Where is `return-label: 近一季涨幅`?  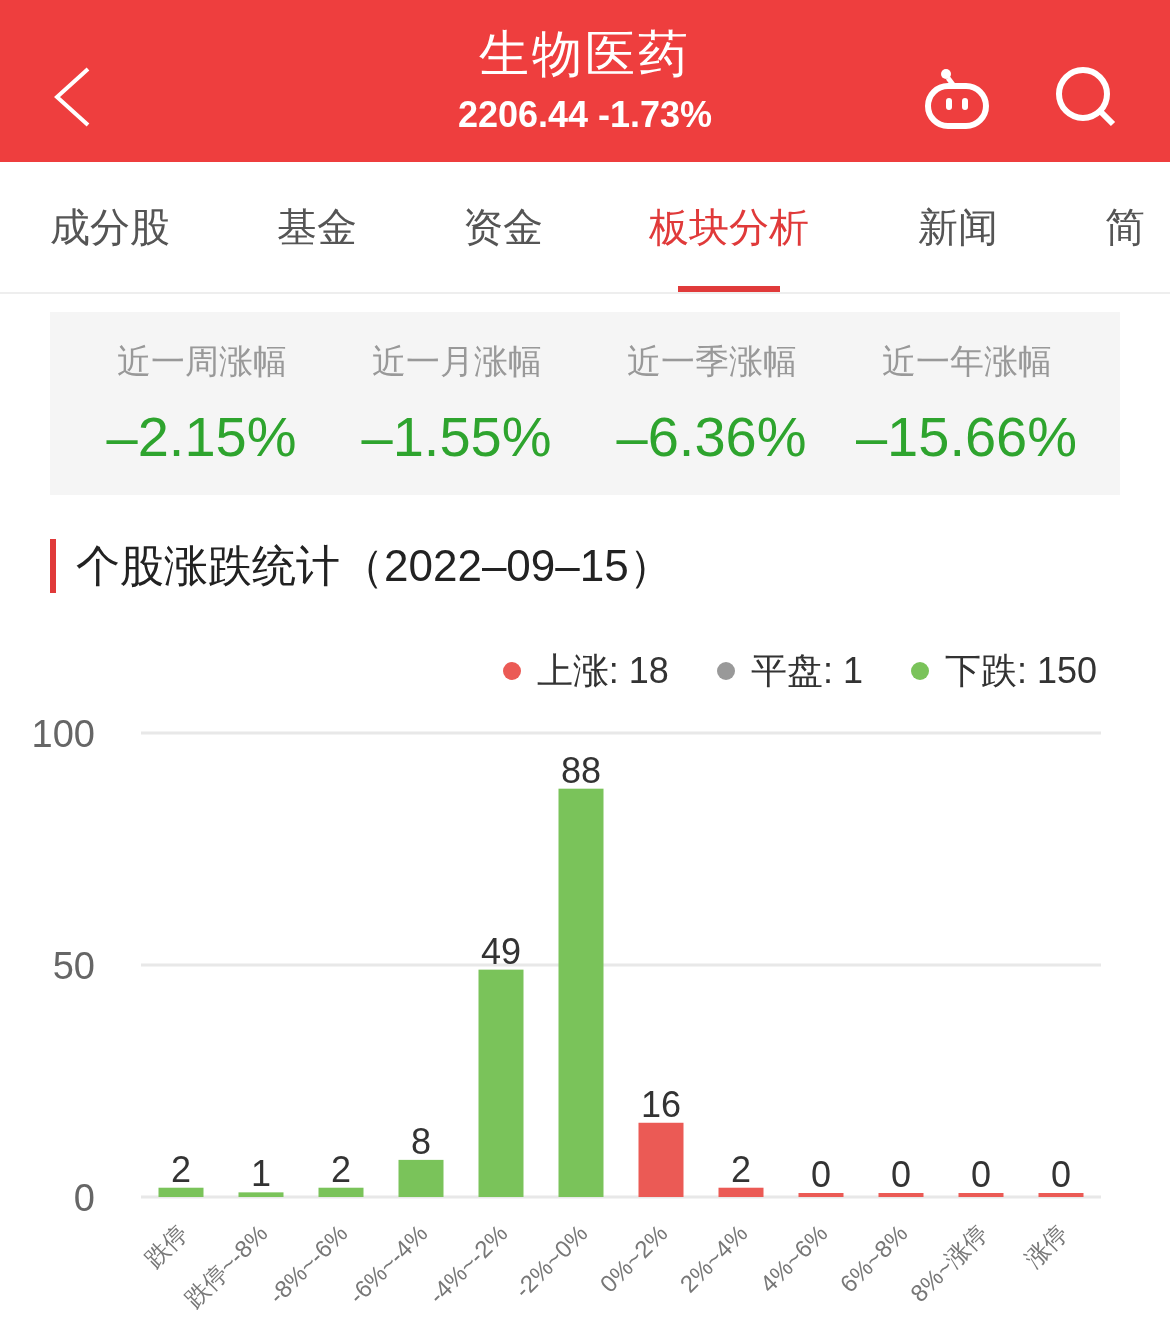 return-label: 近一季涨幅 is located at coordinates (711, 361).